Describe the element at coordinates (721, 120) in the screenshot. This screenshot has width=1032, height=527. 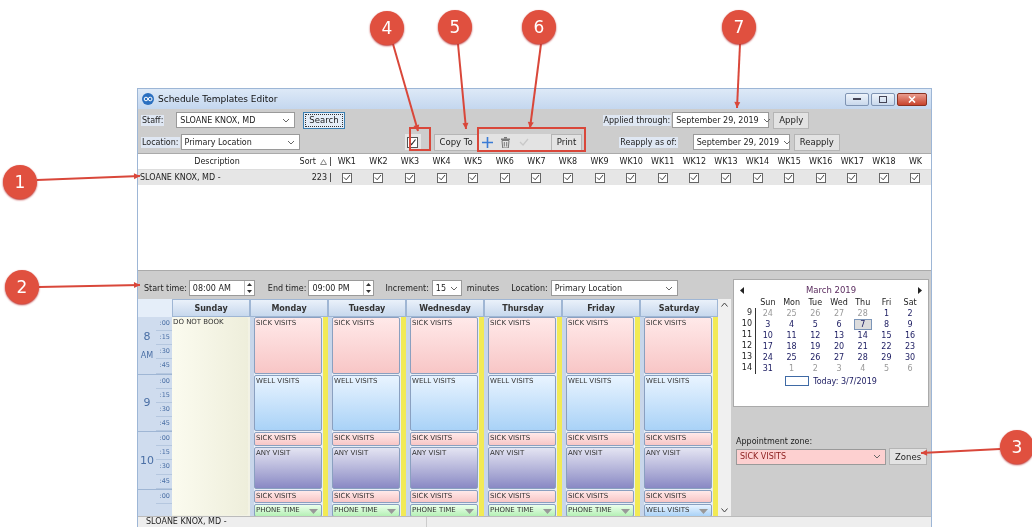
I see `applied-through-date-picker: September 29, 2019` at that location.